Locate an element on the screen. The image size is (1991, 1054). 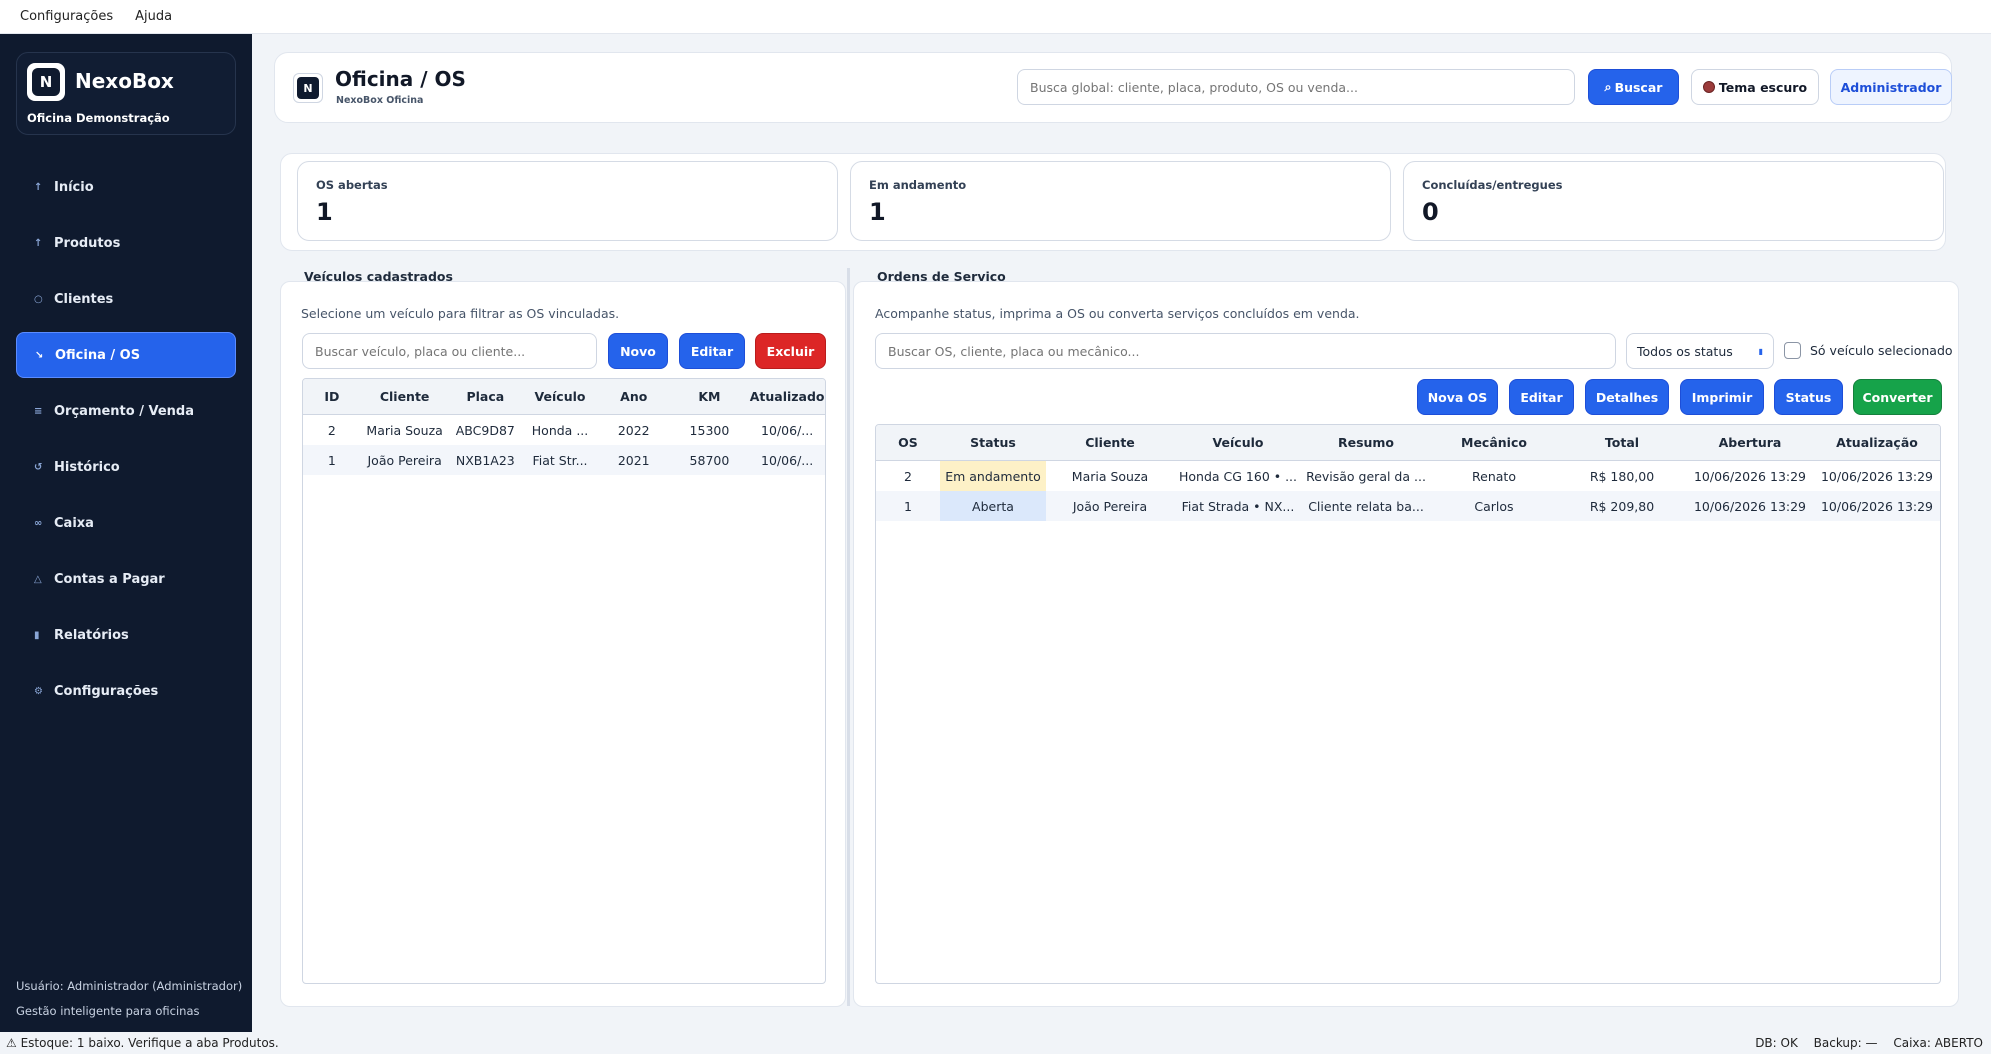
sidebar-item-historico: ↺ Histórico is located at coordinates (126, 467).